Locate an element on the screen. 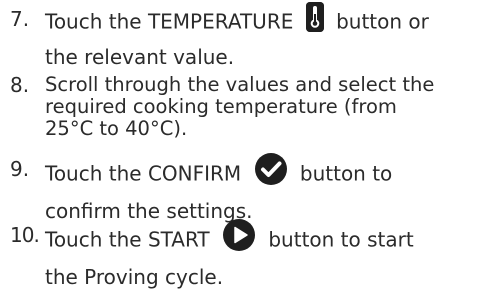 This screenshot has height=292, width=484. step-text-line1: Scroll through the values and select the is located at coordinates (240, 84).